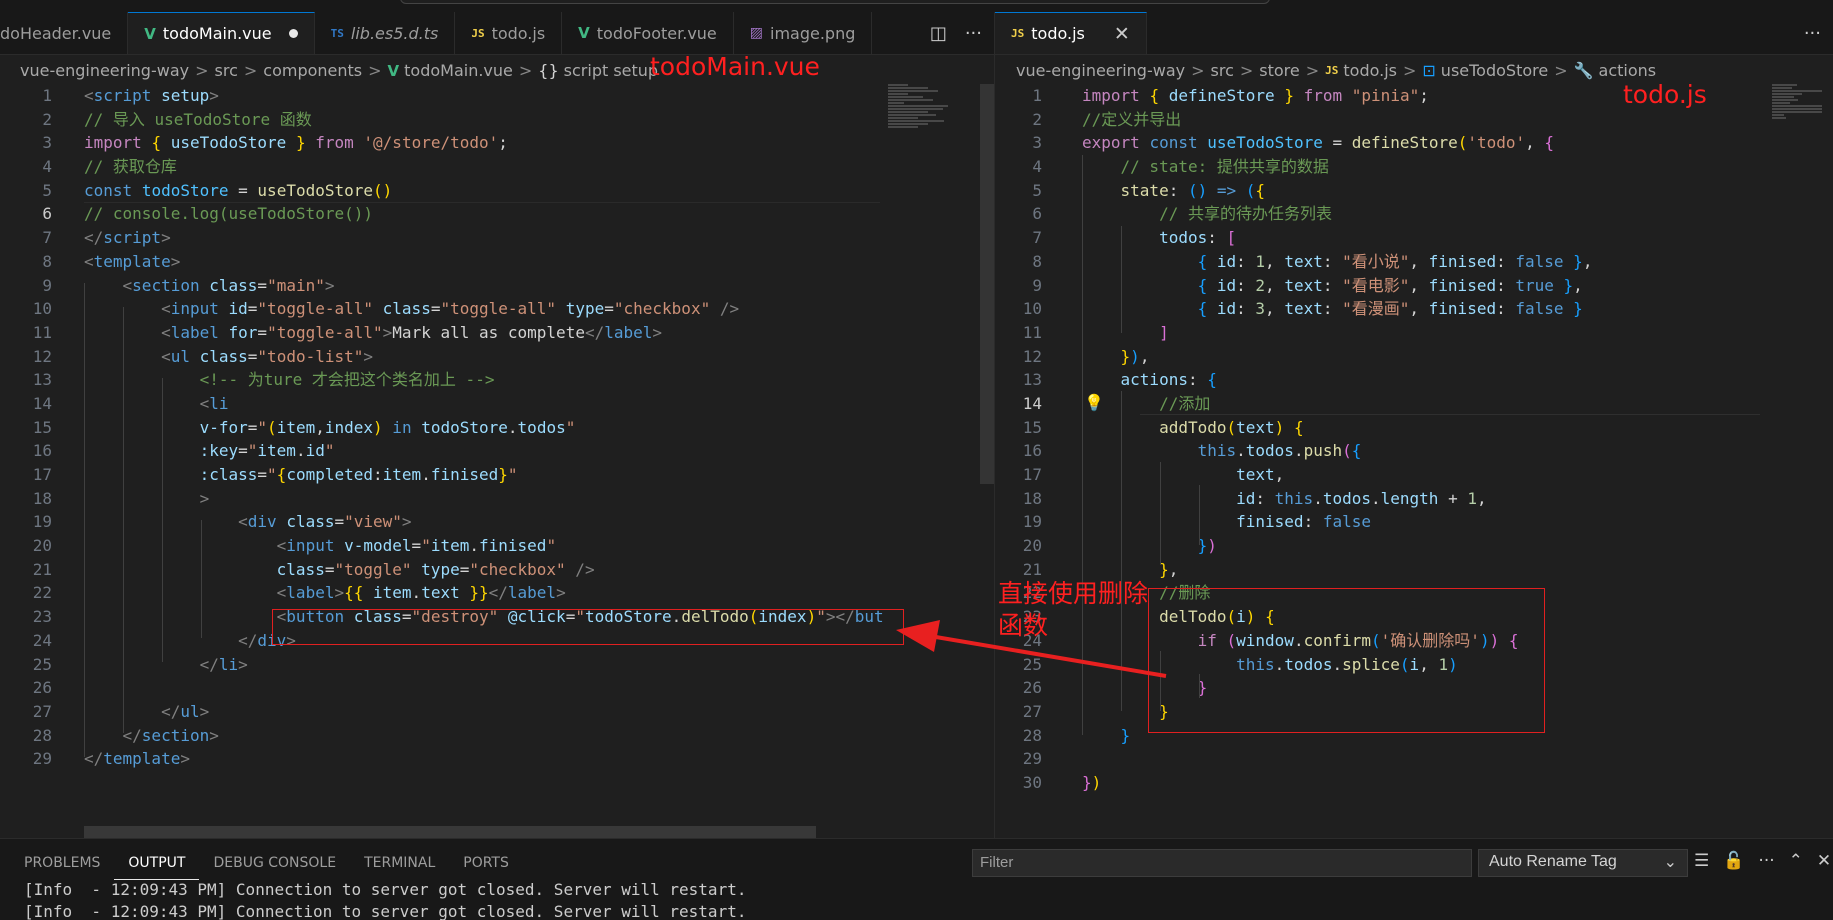 The image size is (1833, 920). Describe the element at coordinates (157, 865) in the screenshot. I see `panel-tab: OUTPUT` at that location.